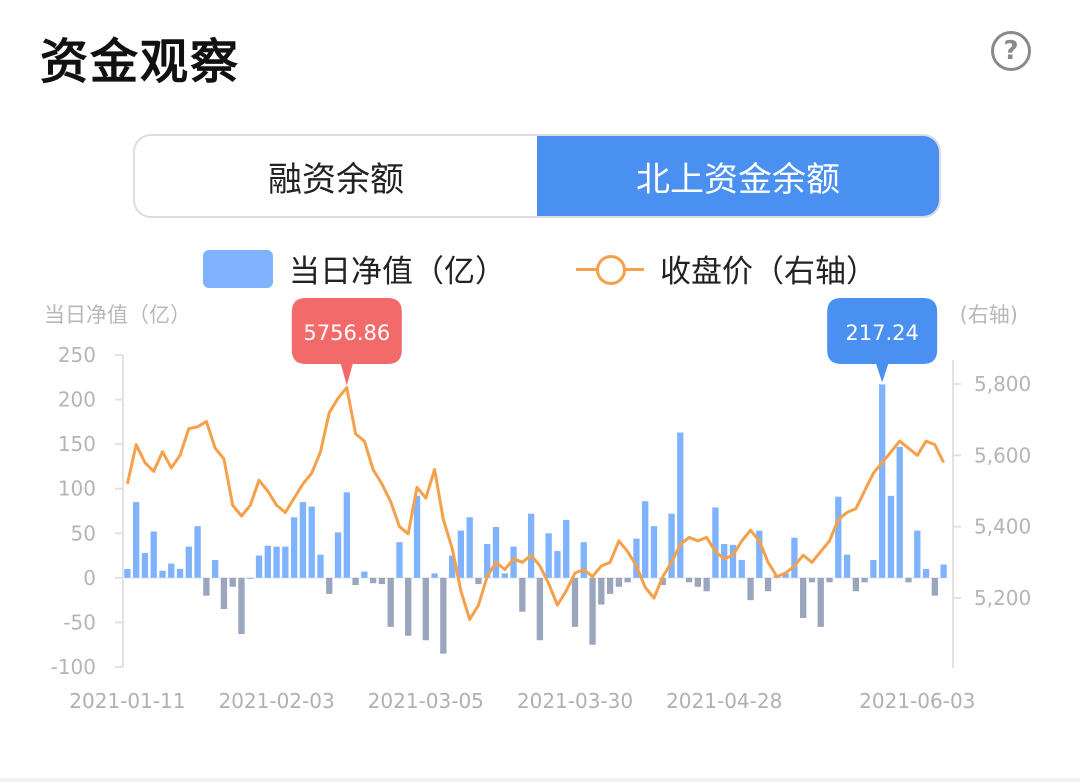 This screenshot has height=782, width=1080. Describe the element at coordinates (610, 269) in the screenshot. I see `legend-line-swatch` at that location.